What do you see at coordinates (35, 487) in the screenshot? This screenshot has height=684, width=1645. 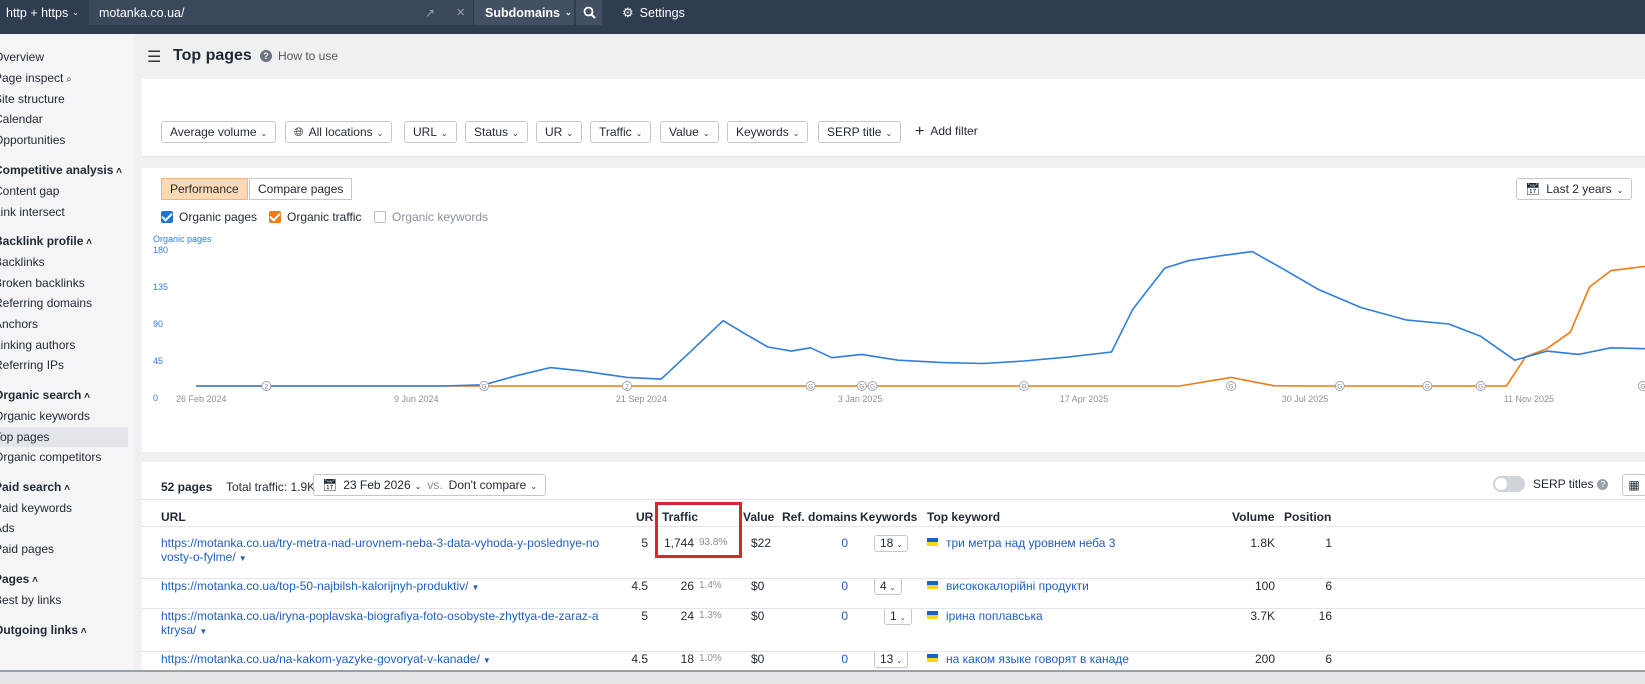 I see `sidebar-item: Paid search ˄` at bounding box center [35, 487].